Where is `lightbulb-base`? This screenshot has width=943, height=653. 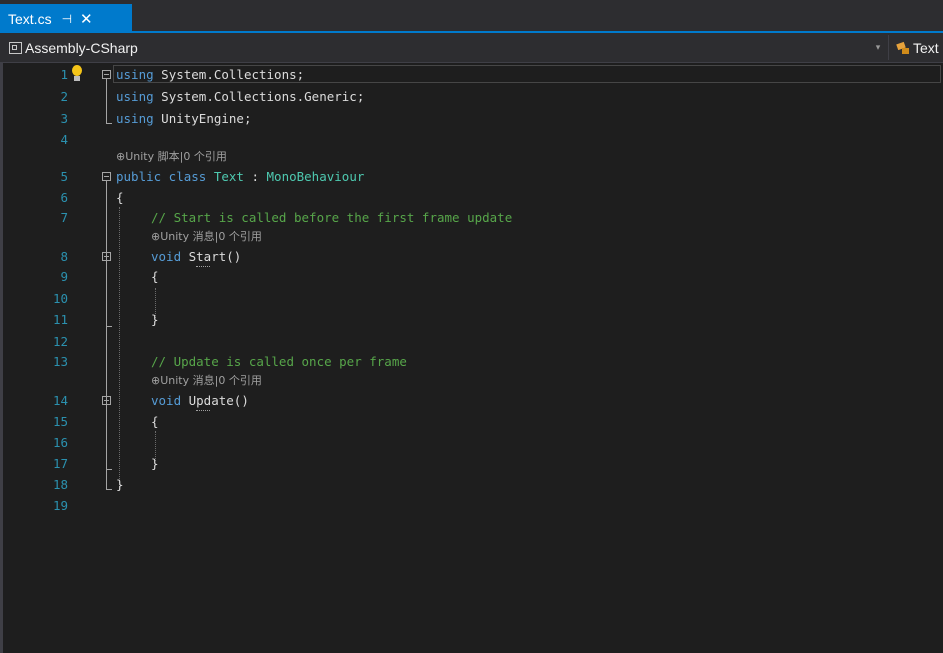 lightbulb-base is located at coordinates (77, 78).